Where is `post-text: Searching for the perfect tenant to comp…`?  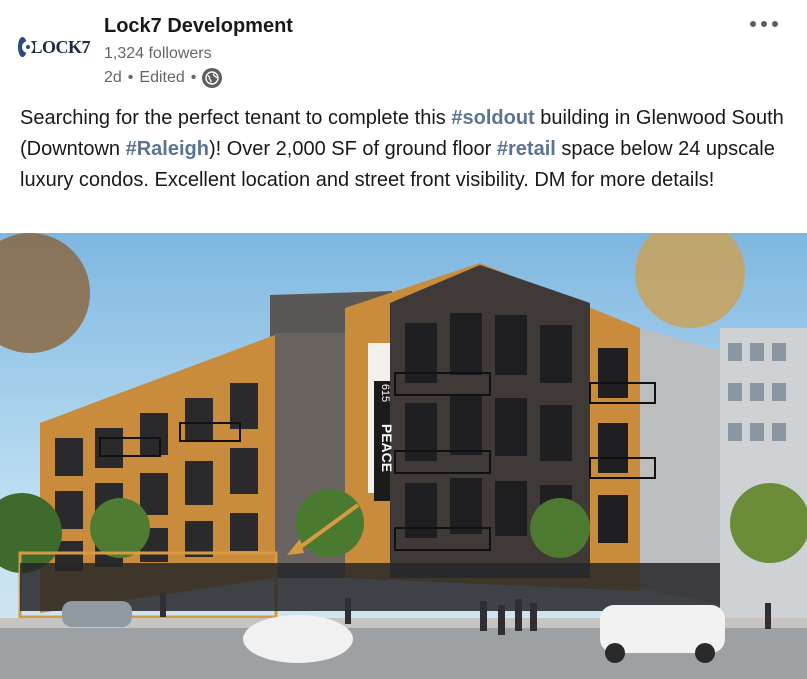
post-text: Searching for the perfect tenant to comp… is located at coordinates (405, 149).